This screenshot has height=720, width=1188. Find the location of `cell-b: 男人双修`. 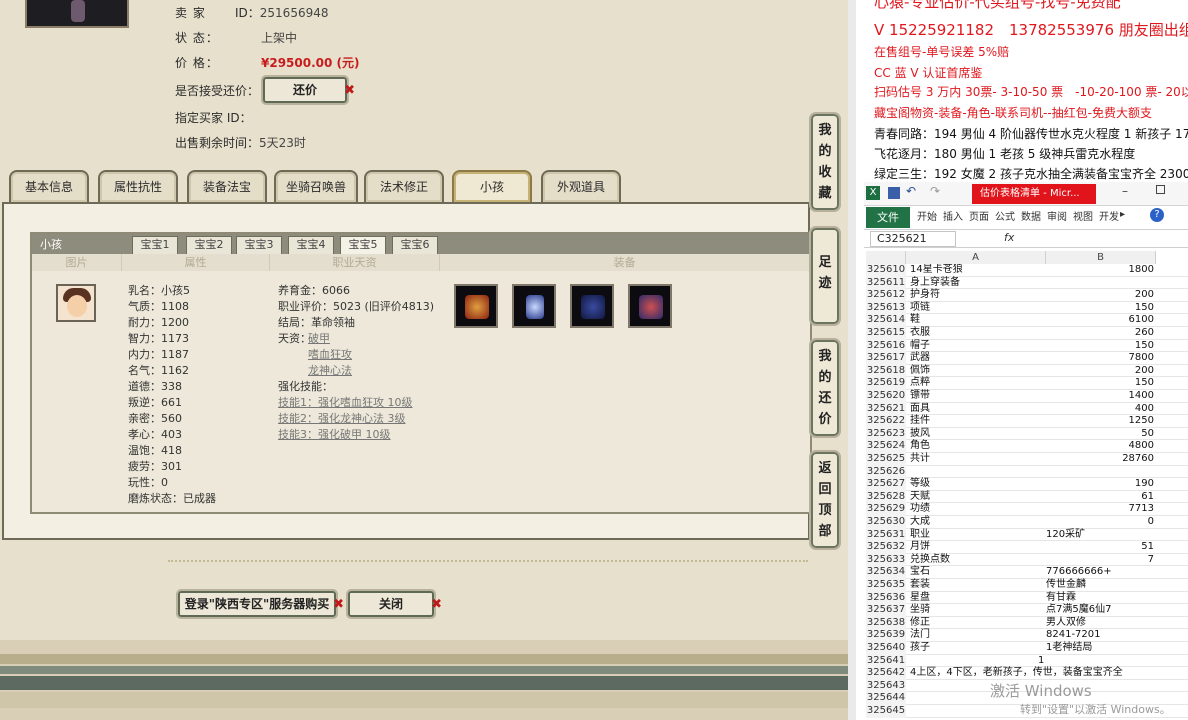

cell-b: 男人双修 is located at coordinates (1101, 623).